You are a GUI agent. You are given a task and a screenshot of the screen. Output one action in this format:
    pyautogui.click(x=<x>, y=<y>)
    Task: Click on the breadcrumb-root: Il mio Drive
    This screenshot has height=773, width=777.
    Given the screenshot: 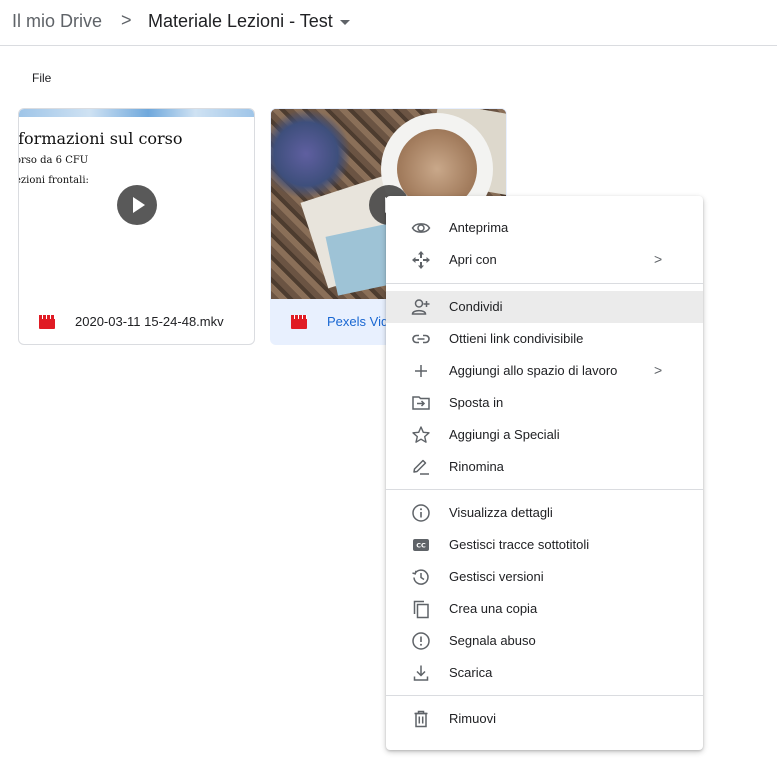 What is the action you would take?
    pyautogui.click(x=57, y=21)
    